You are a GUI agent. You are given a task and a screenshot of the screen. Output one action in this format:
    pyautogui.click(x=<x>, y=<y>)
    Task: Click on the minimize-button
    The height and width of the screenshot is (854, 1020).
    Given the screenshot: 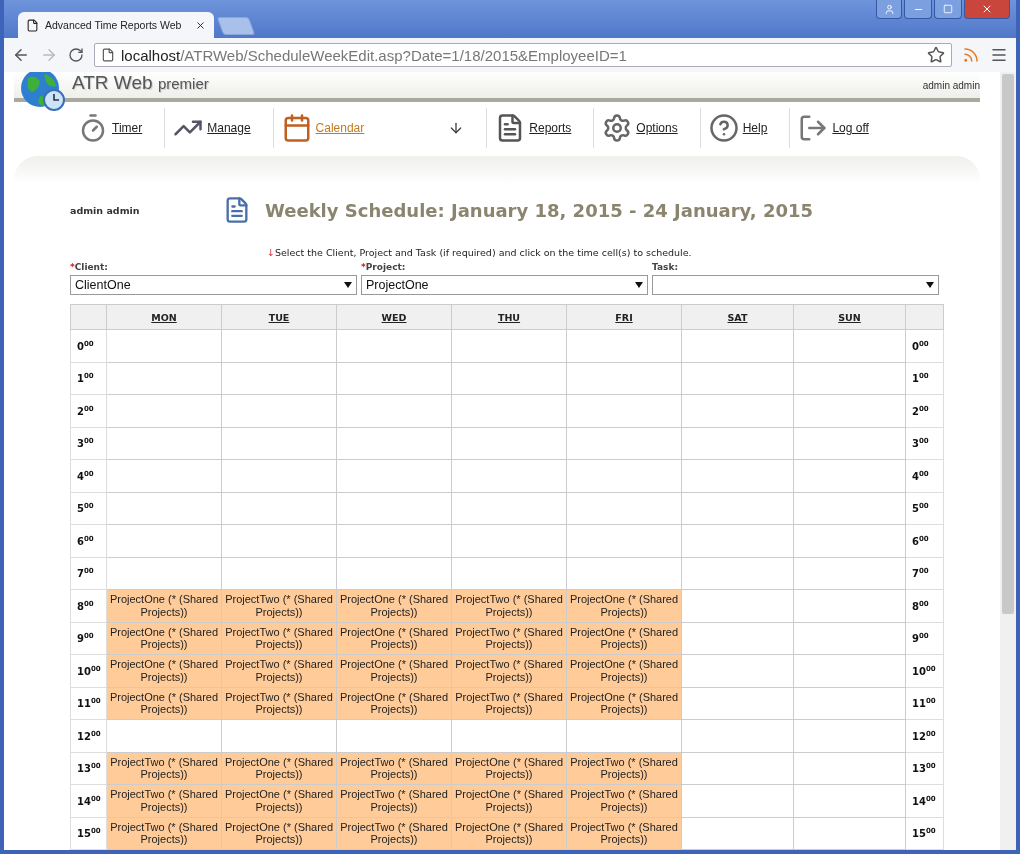 What is the action you would take?
    pyautogui.click(x=918, y=9)
    